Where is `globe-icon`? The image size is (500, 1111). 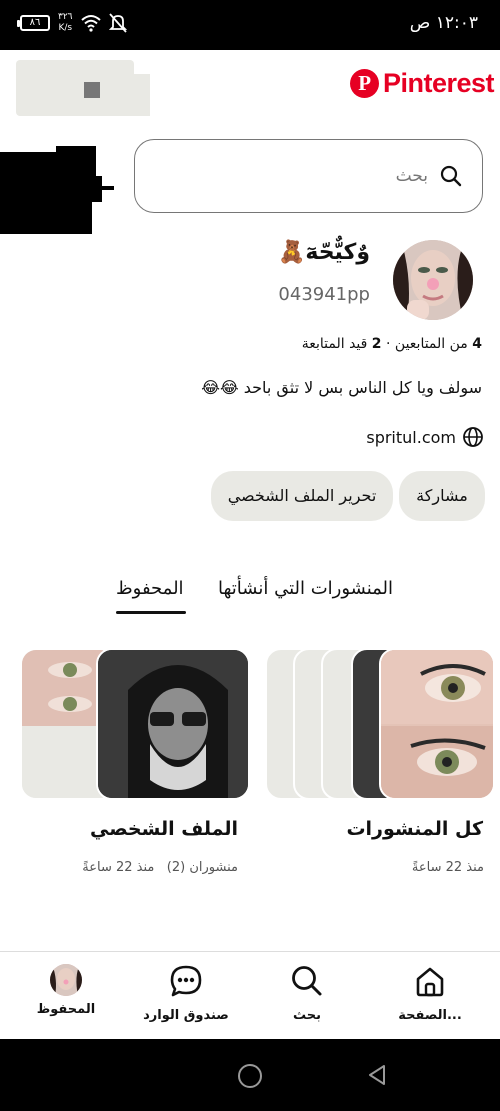
globe-icon is located at coordinates (473, 437).